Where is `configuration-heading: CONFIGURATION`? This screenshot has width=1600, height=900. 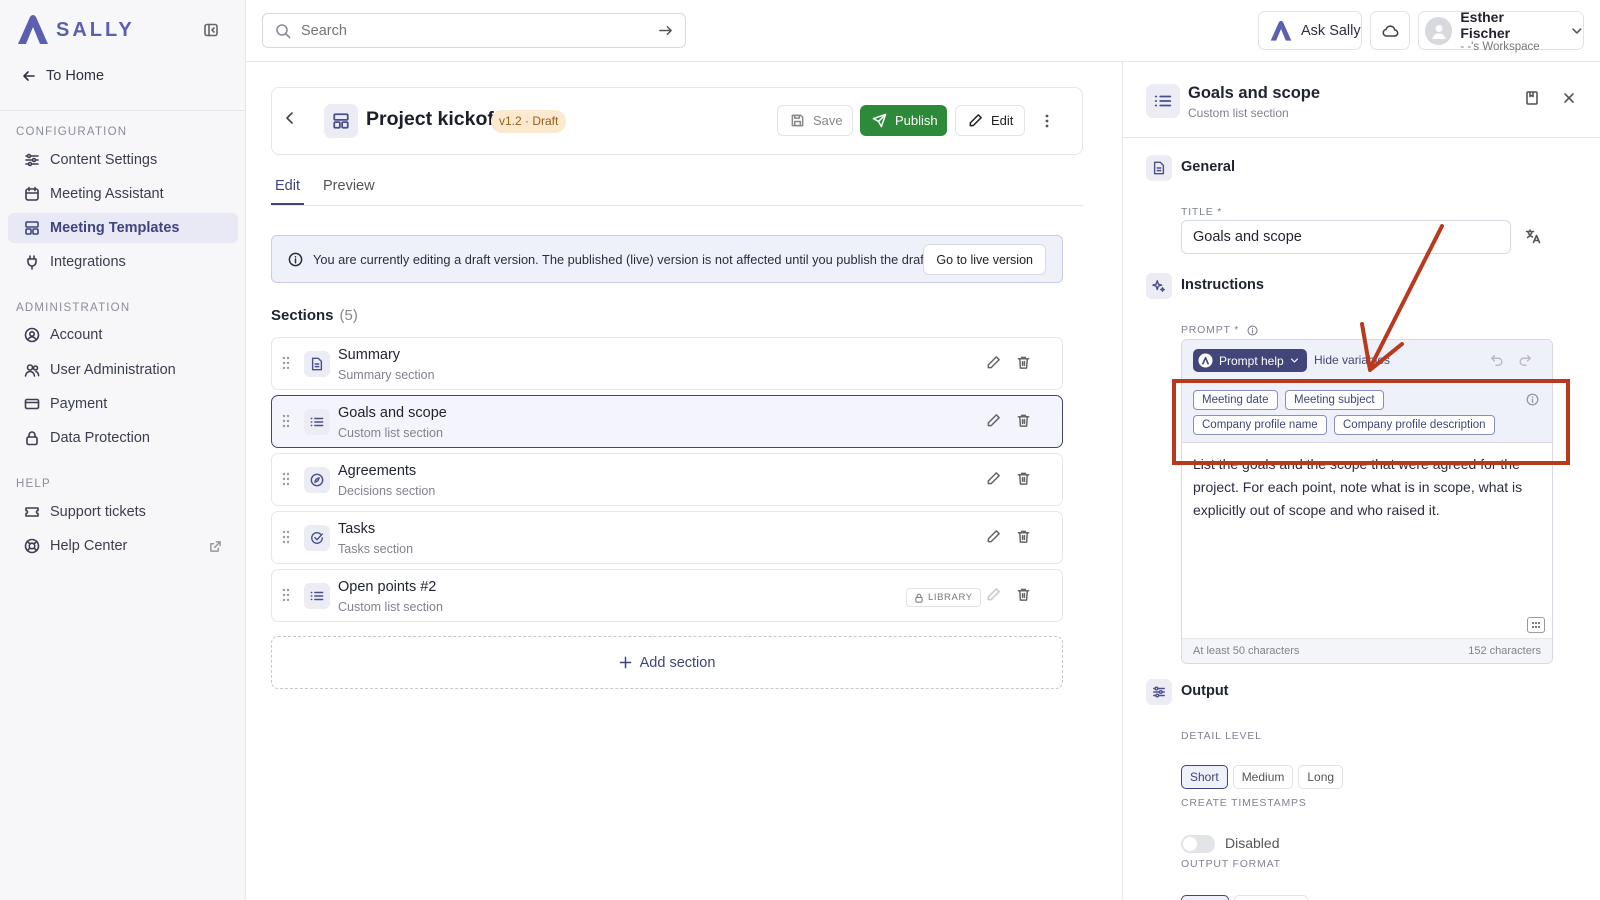 configuration-heading: CONFIGURATION is located at coordinates (72, 132).